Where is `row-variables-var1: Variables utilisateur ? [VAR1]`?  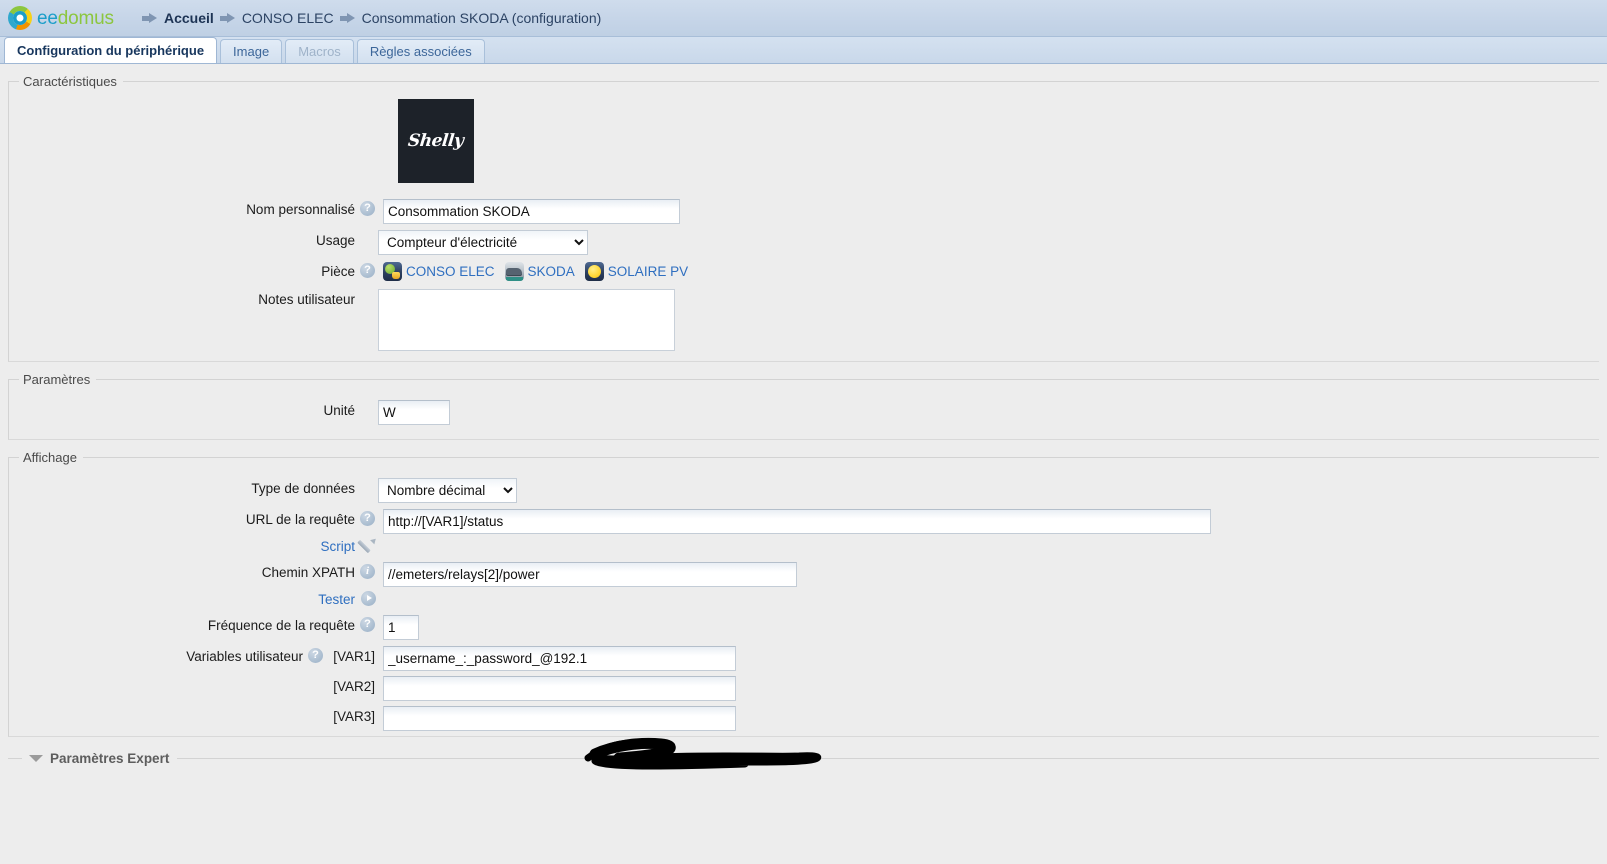
row-variables-var1: Variables utilisateur ? [VAR1] is located at coordinates (804, 658).